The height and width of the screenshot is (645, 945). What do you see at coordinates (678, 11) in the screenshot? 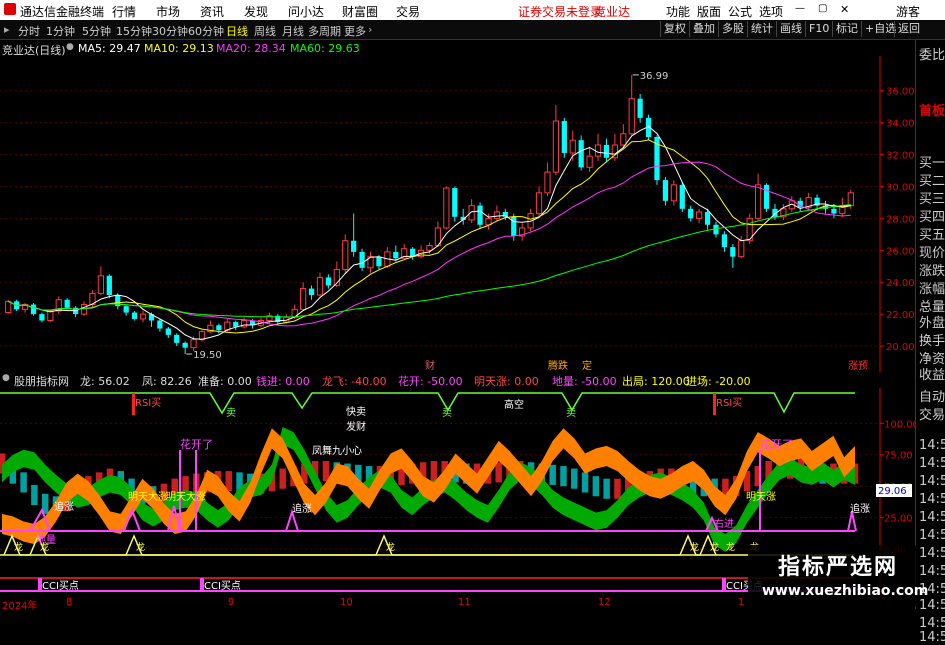
I see `menu-gongneng: 功能` at bounding box center [678, 11].